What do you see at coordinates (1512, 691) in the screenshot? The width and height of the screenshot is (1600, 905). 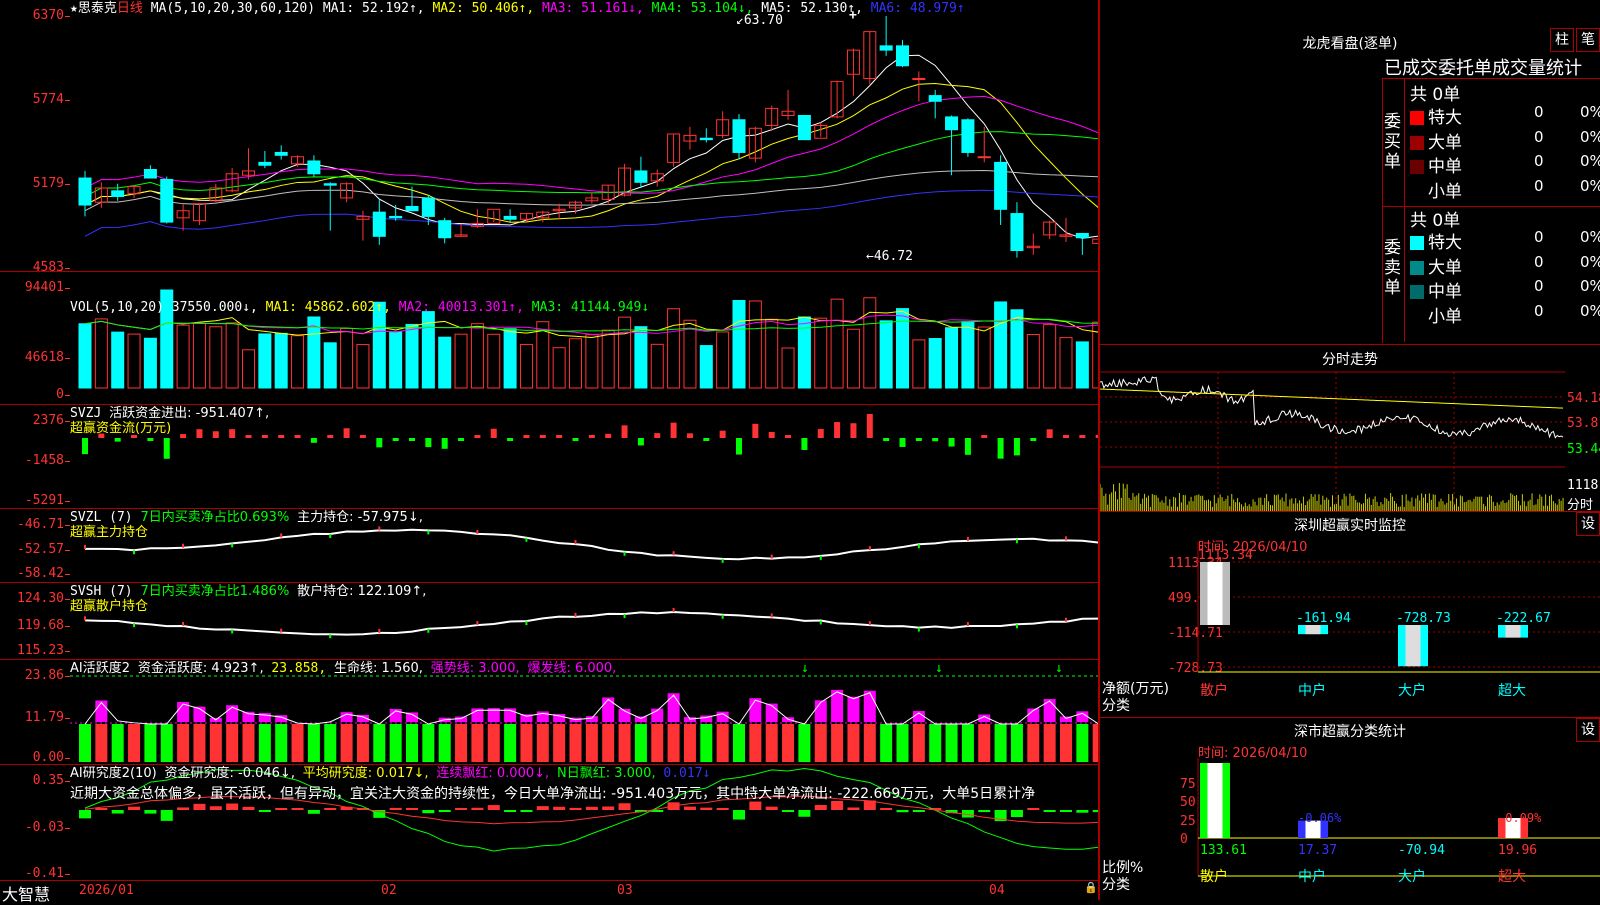 I see `monitor-category-label: 超大` at bounding box center [1512, 691].